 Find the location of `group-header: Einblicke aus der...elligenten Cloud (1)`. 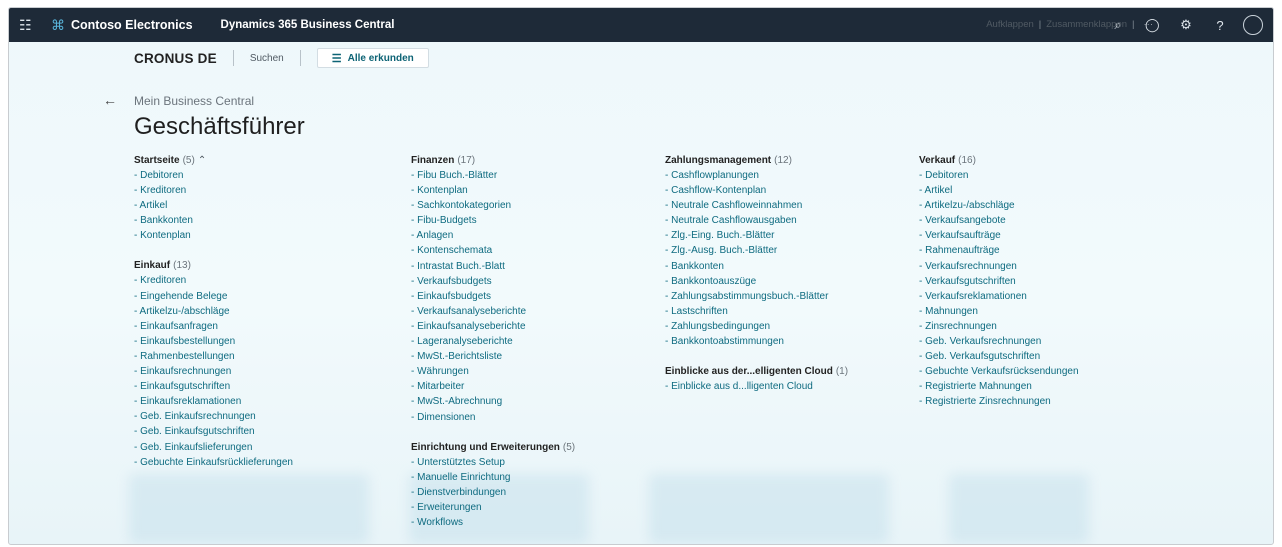

group-header: Einblicke aus der...elligenten Cloud (1) is located at coordinates (756, 371).